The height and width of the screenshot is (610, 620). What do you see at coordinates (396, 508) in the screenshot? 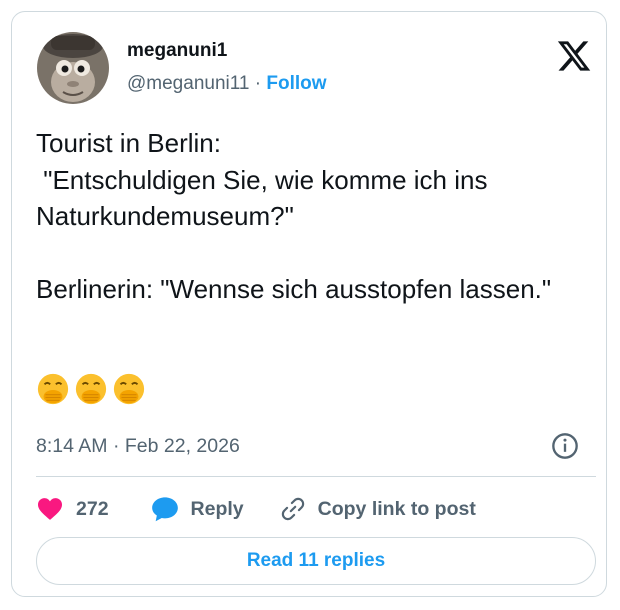
I see `copy-link-label: Copy link to post` at bounding box center [396, 508].